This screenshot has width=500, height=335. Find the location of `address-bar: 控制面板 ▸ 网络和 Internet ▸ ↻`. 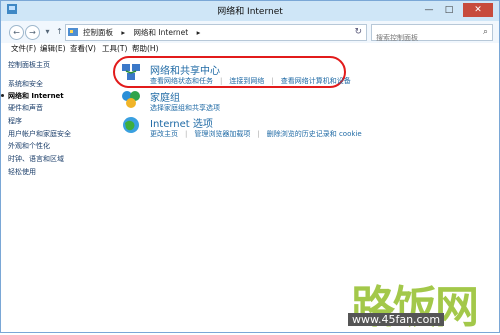

address-bar: 控制面板 ▸ 网络和 Internet ▸ ↻ is located at coordinates (216, 32).